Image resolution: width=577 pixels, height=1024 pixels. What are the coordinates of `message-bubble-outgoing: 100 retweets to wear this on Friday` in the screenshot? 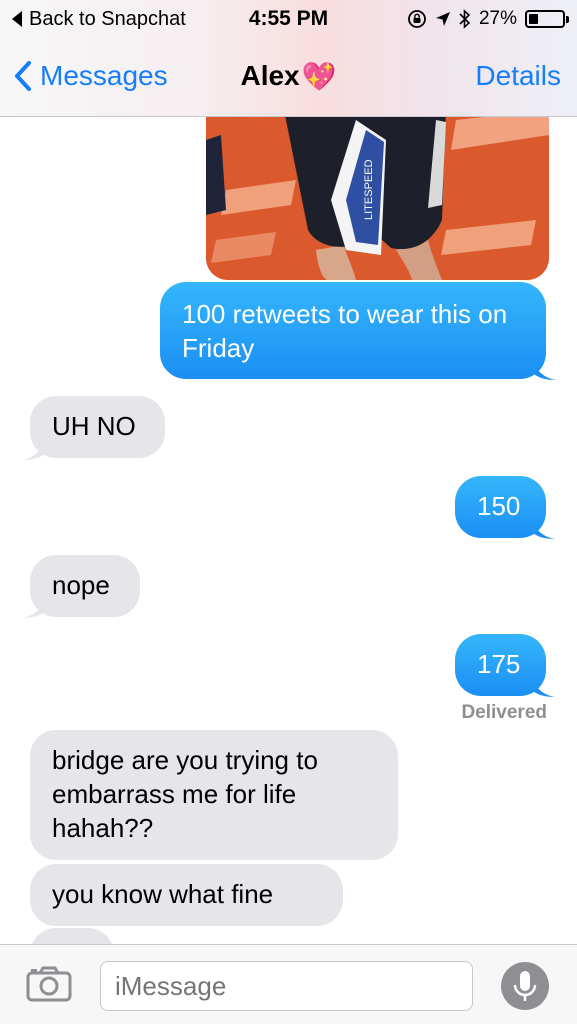 It's located at (353, 330).